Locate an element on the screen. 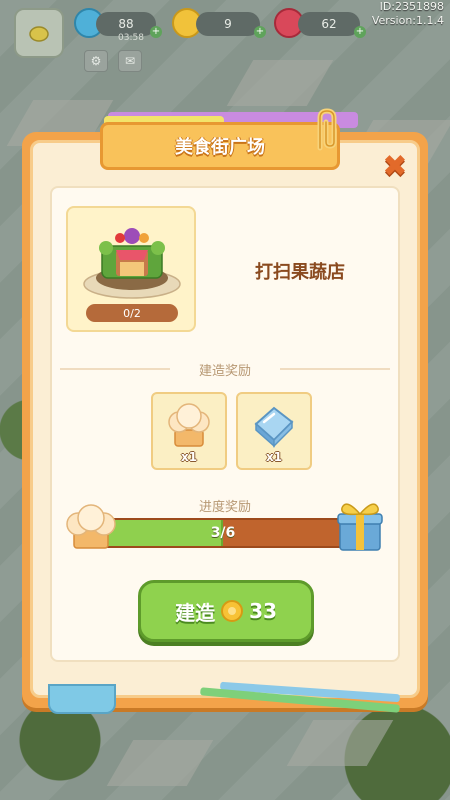 This screenshot has height=800, width=450. gems-timer: 03:58 is located at coordinates (131, 38).